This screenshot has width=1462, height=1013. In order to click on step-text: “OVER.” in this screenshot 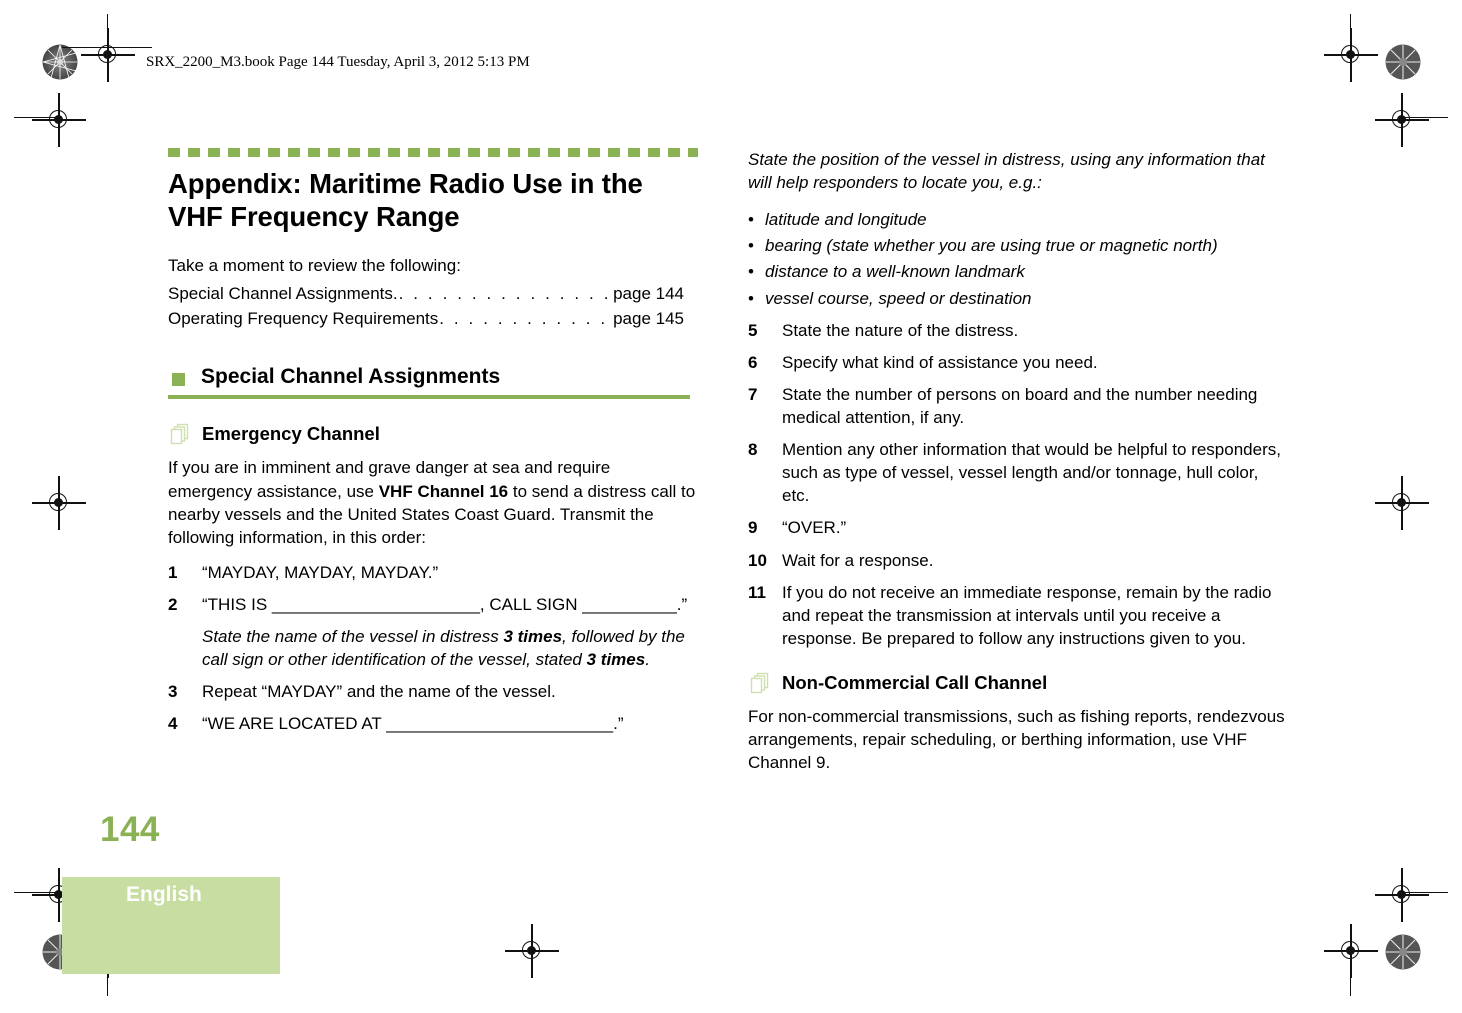, I will do `click(814, 528)`.